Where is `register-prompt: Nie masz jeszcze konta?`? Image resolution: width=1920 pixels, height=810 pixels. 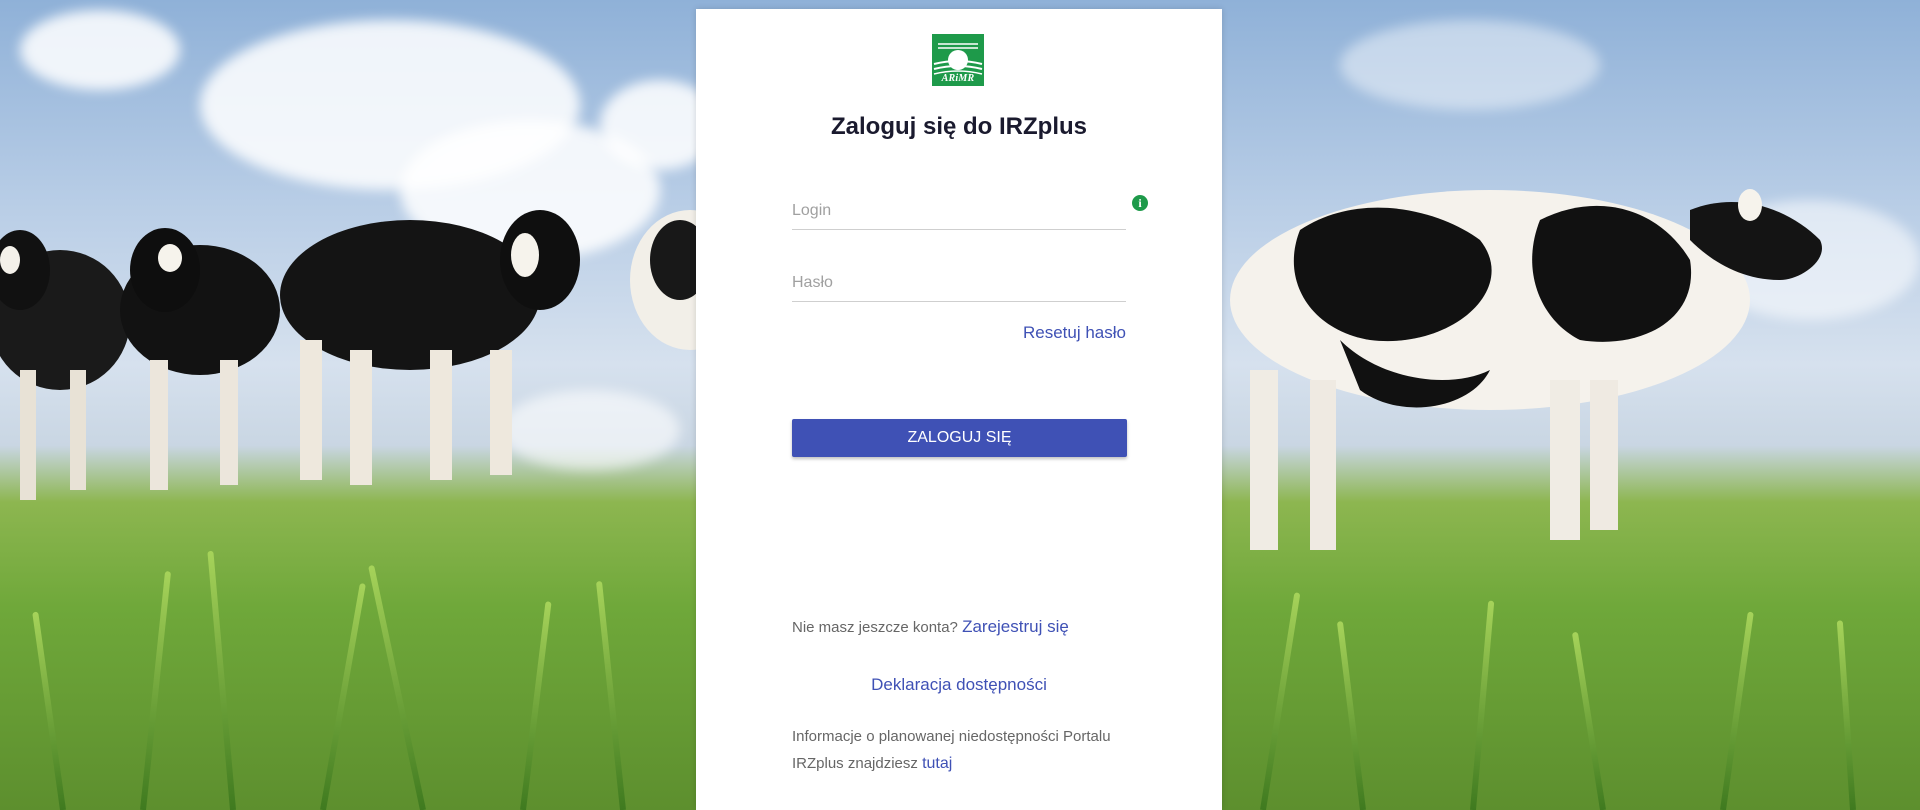 register-prompt: Nie masz jeszcze konta? is located at coordinates (875, 627).